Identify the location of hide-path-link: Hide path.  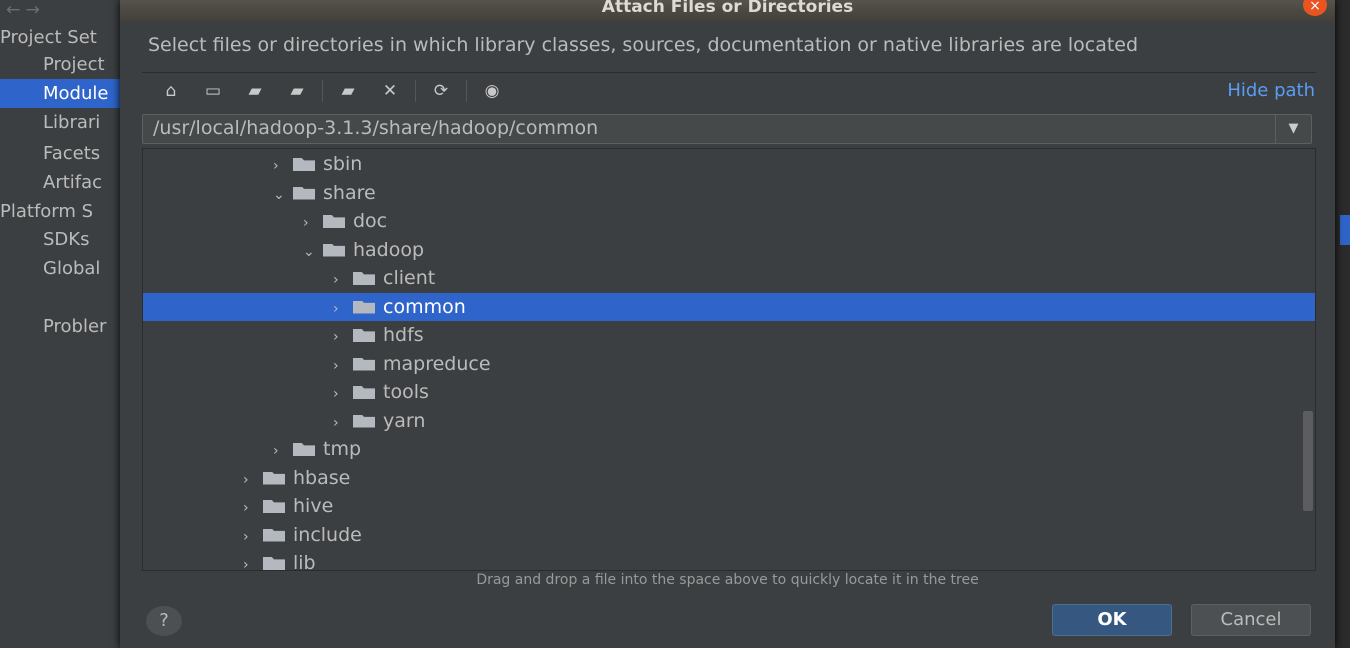
(1271, 90).